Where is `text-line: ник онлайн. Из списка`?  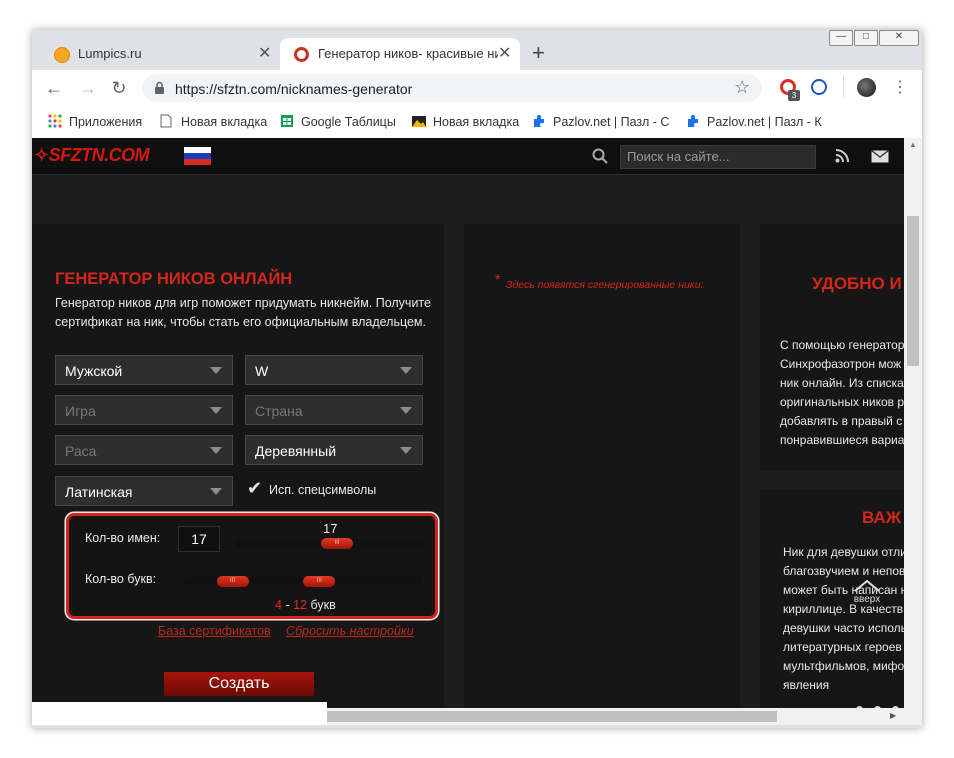
text-line: ник онлайн. Из списка is located at coordinates (842, 383).